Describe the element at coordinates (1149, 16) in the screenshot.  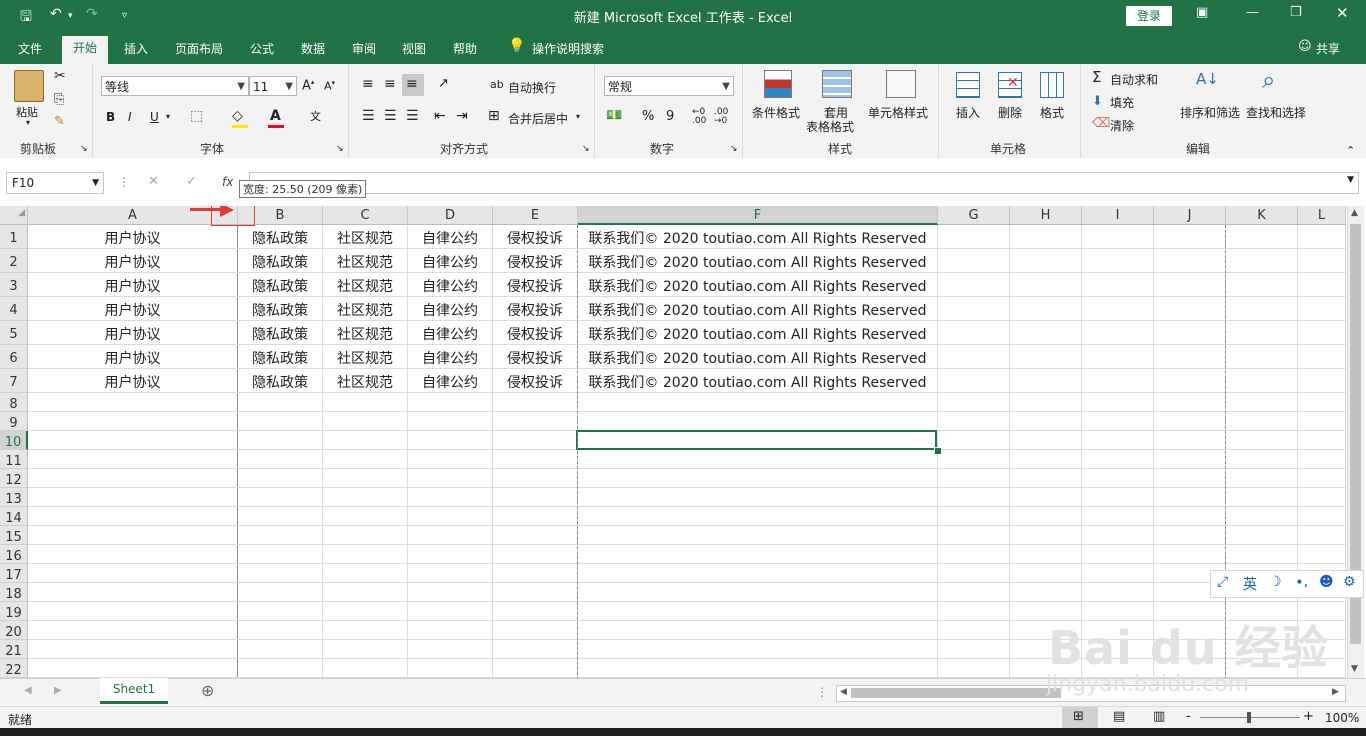
I see `login-button: 登录` at that location.